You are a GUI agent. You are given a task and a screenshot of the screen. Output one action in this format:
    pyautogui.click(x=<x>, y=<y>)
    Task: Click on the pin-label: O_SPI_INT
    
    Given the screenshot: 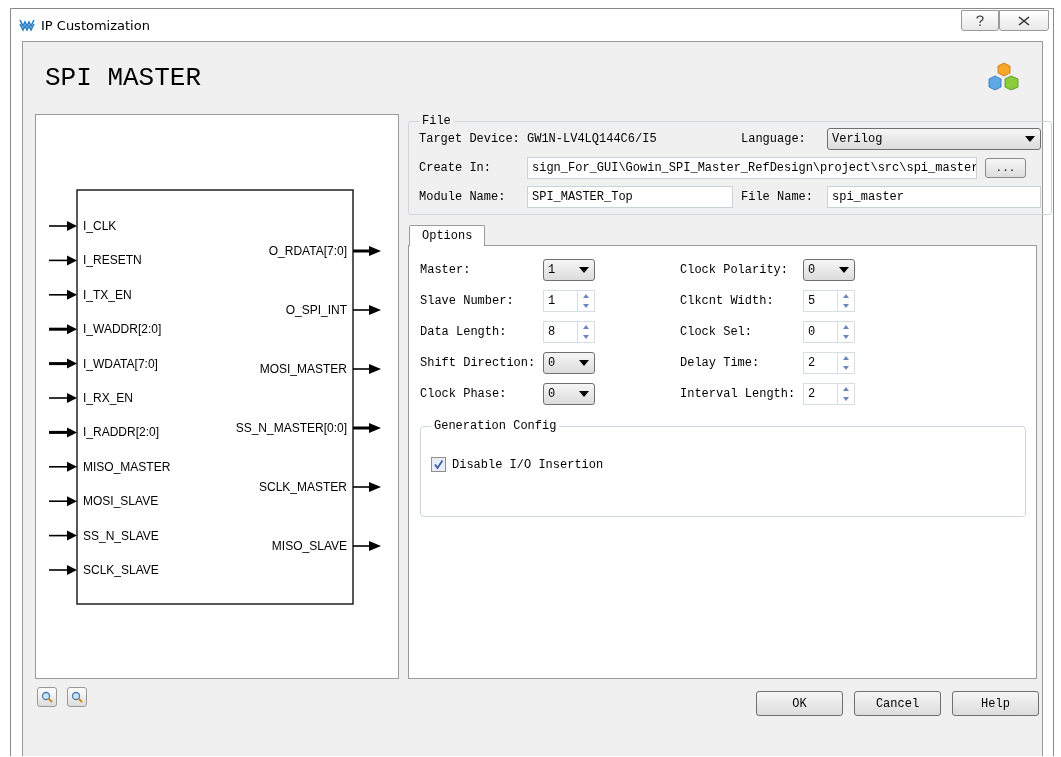 What is the action you would take?
    pyautogui.click(x=316, y=310)
    